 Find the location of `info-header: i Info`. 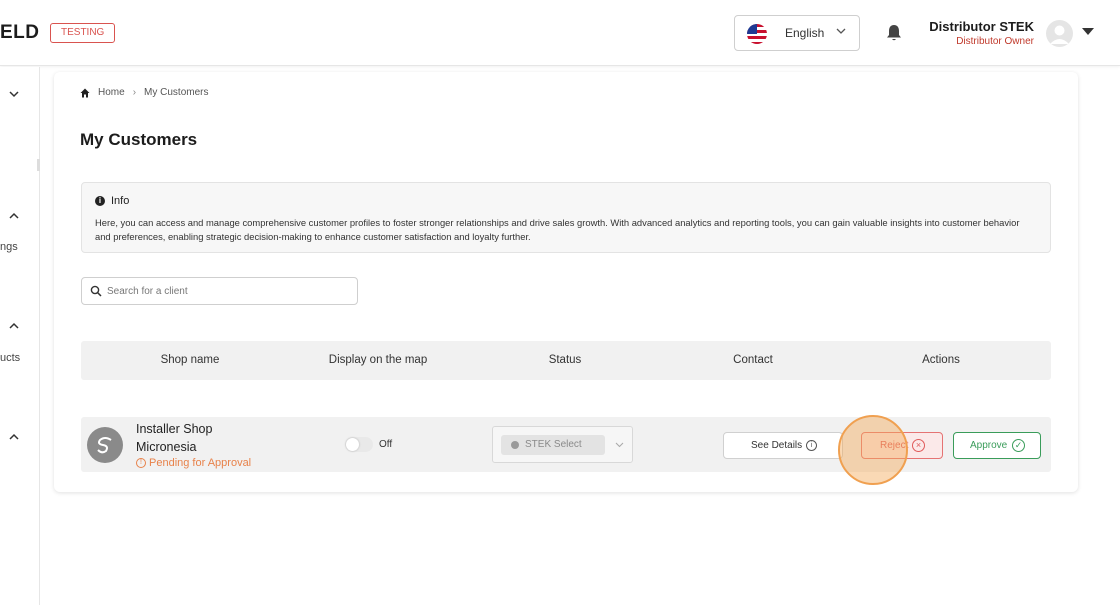

info-header: i Info is located at coordinates (112, 201).